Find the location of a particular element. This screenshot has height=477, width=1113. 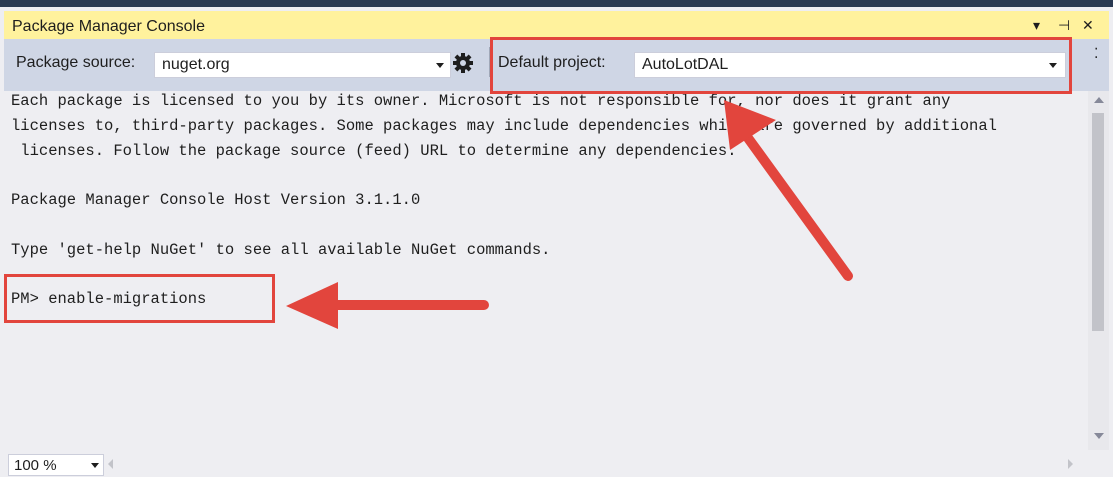

arrow-to-default-project is located at coordinates (798, 207).